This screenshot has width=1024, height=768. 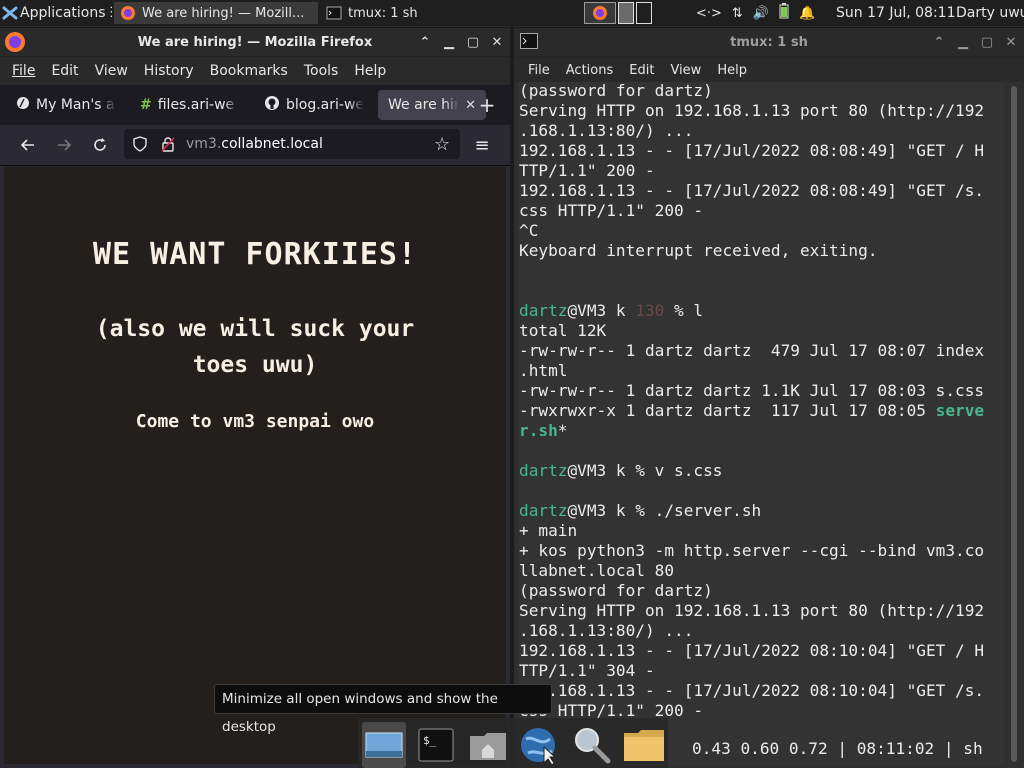 I want to click on tab-files: # files.ari-we, so click(x=190, y=105).